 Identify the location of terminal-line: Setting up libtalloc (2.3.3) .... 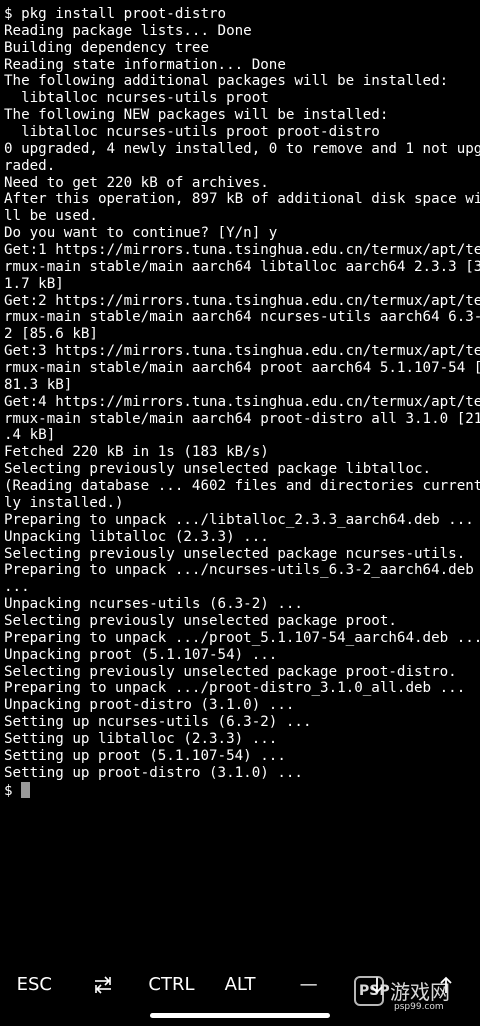
(141, 738).